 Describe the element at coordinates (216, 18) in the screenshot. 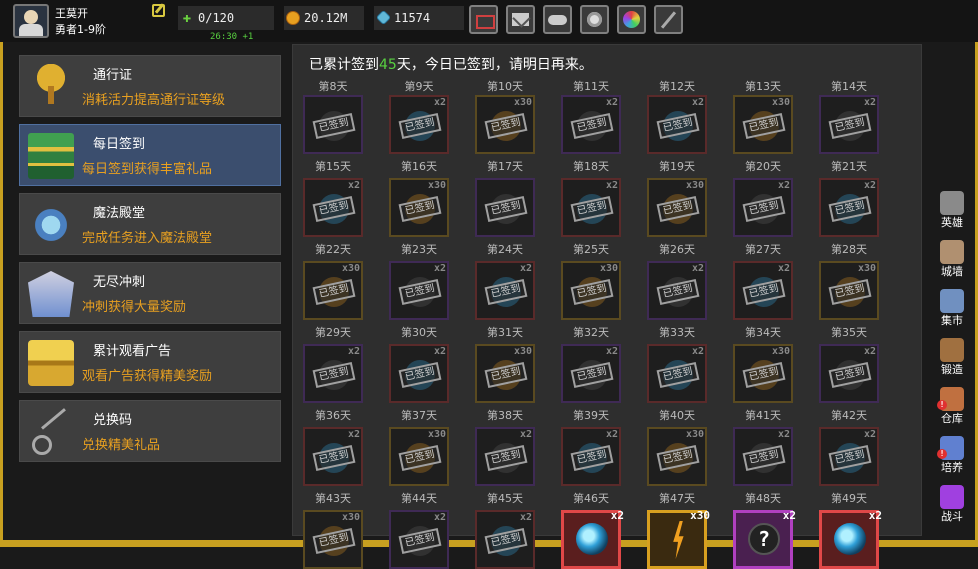

I see `stamina-value: 0/120` at that location.